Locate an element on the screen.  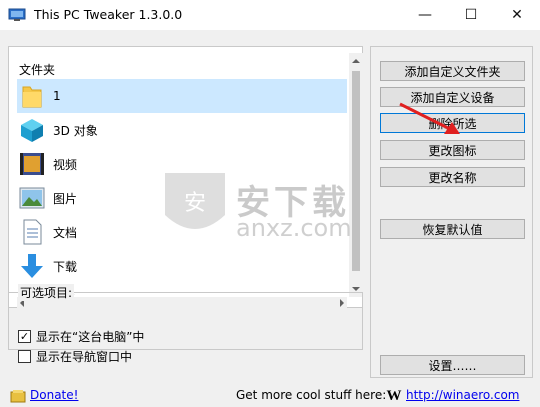
scroll-up-icon is located at coordinates (356, 61).